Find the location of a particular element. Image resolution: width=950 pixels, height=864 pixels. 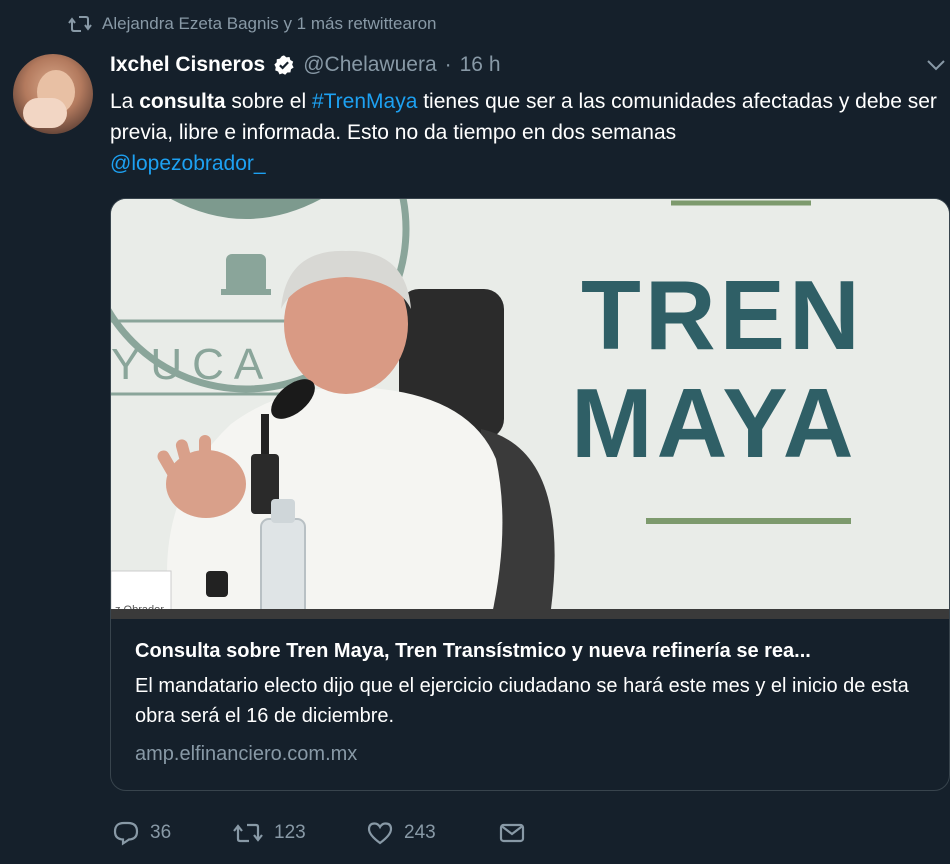

tweet-header: Ixchel Cisneros @Chelawuera · 16 h is located at coordinates (305, 65).